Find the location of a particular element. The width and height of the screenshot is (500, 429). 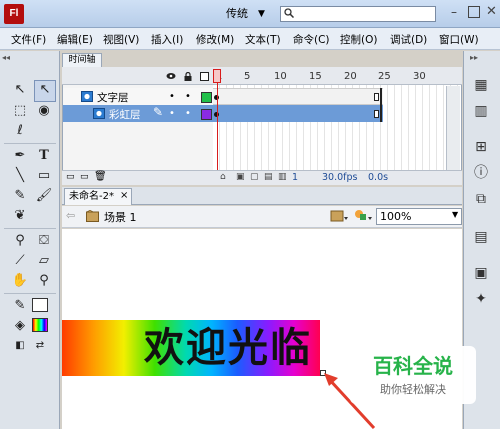

swap-colors-icon: ⇄ is located at coordinates (40, 346).